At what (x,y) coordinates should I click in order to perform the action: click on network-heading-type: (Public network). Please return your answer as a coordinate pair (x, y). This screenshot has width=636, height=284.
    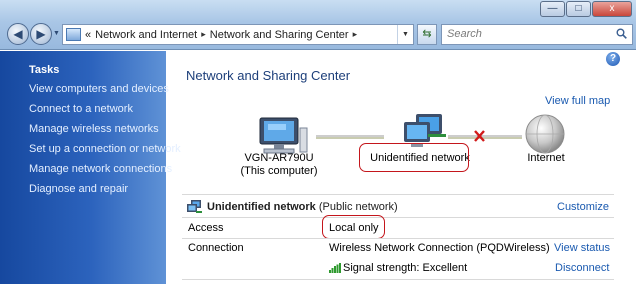
    Looking at the image, I should click on (358, 207).